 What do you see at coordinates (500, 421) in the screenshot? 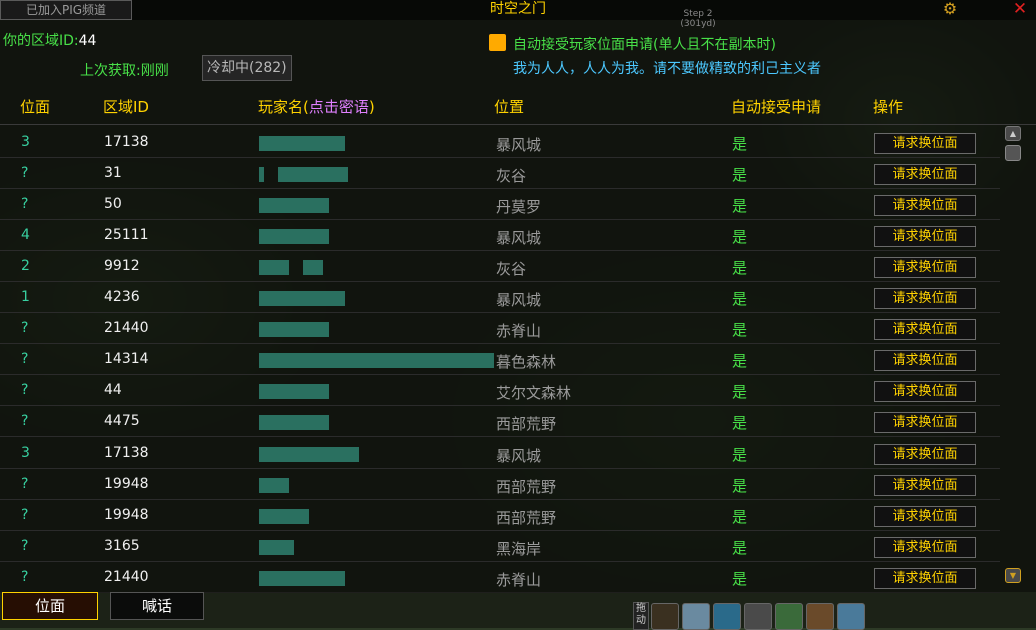
I see `table-row: ? 4475 西部荒野 是 请求换位面` at bounding box center [500, 421].